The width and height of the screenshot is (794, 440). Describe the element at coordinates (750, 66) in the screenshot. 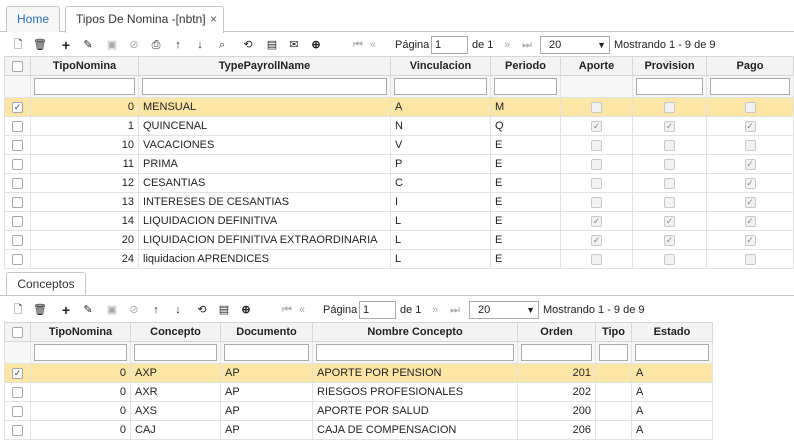

I see `col-header-pago: Pago` at that location.